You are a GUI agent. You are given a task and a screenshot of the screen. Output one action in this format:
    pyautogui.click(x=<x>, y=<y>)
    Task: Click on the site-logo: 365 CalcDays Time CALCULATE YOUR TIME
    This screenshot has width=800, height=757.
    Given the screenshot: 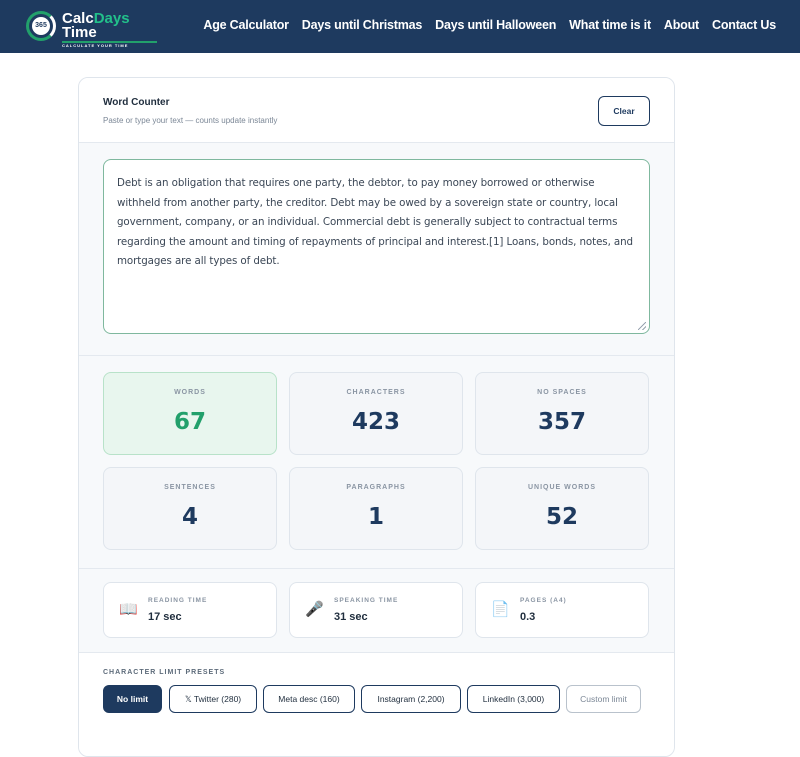 What is the action you would take?
    pyautogui.click(x=96, y=28)
    